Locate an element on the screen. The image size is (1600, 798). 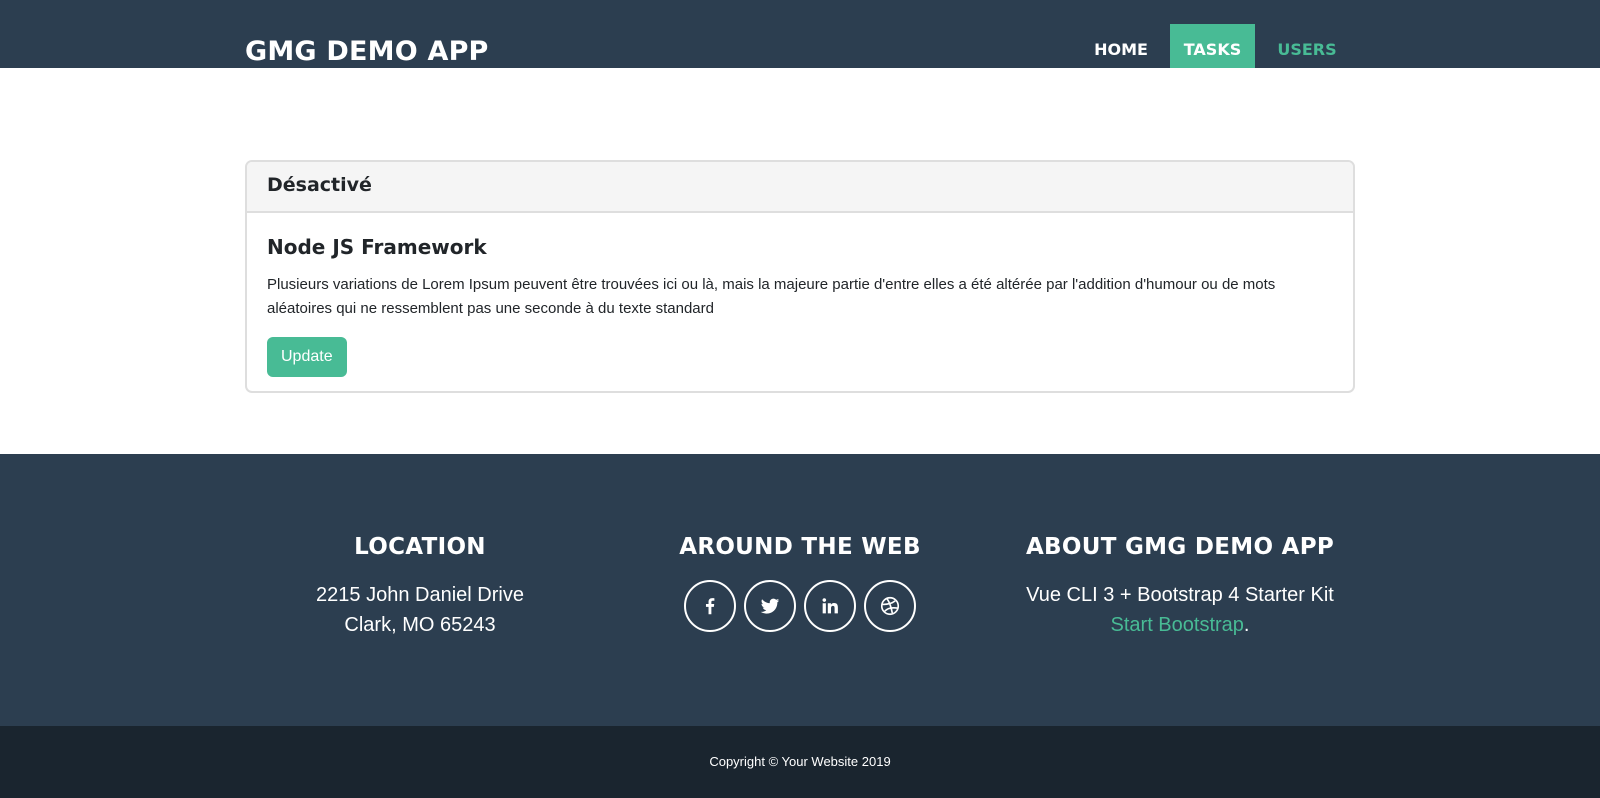
copyright-text: Copyright © Your Website 2019 is located at coordinates (800, 761).